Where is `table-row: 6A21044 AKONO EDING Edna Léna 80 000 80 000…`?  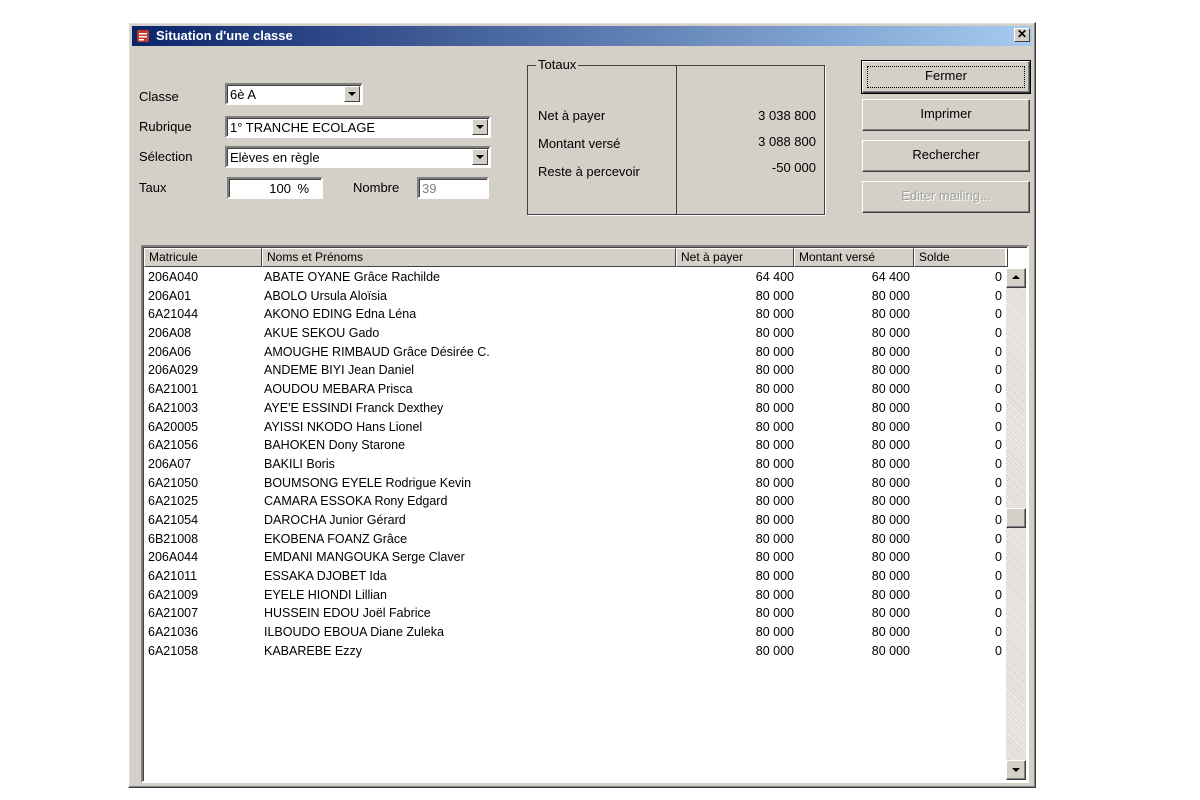
table-row: 6A21044 AKONO EDING Edna Léna 80 000 80 000… is located at coordinates (574, 314).